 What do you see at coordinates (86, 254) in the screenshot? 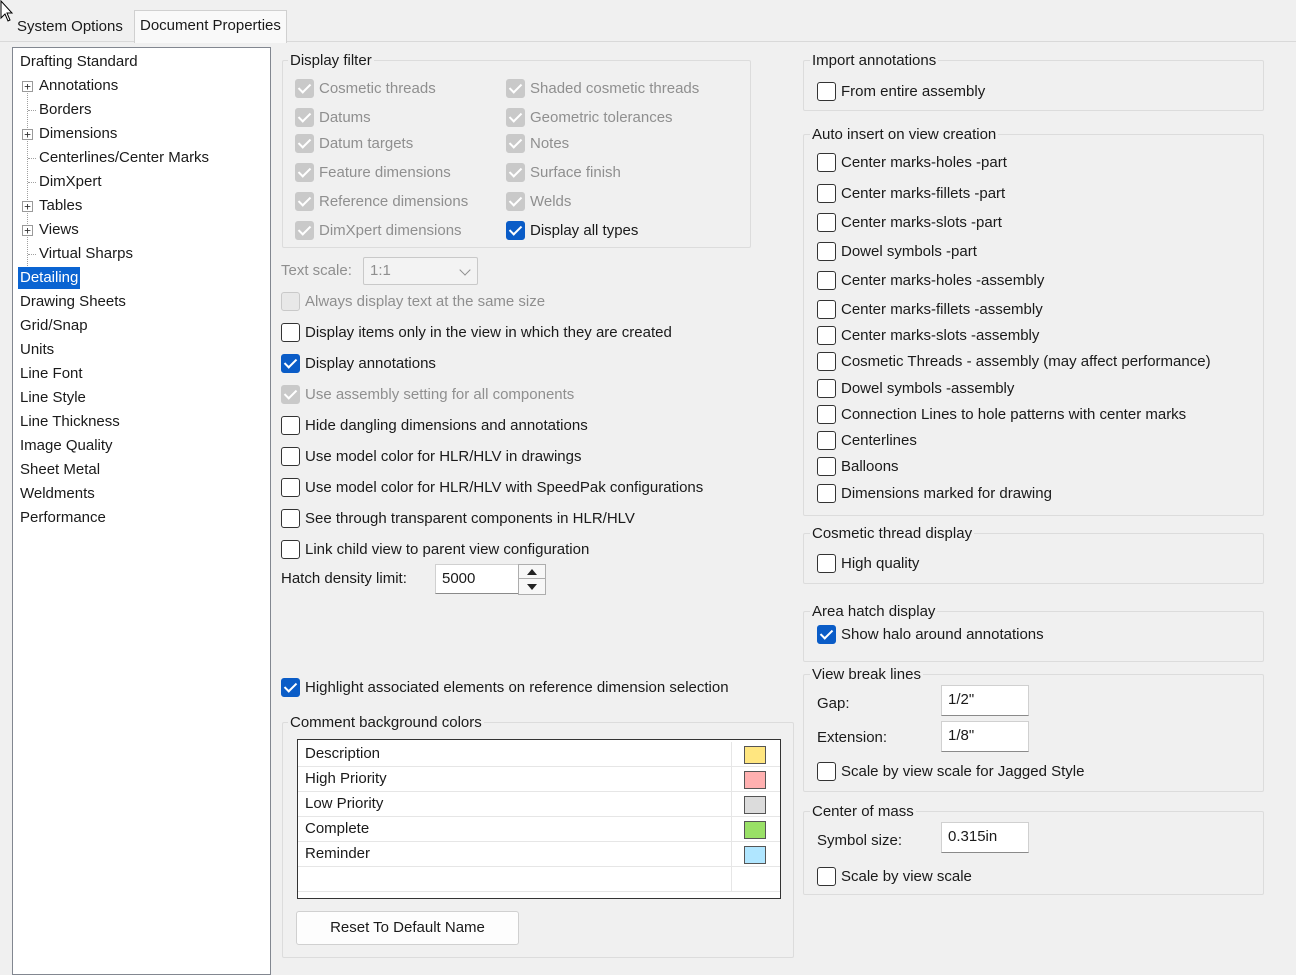
I see `tree-item-virtual-sharps: Virtual Sharps` at bounding box center [86, 254].